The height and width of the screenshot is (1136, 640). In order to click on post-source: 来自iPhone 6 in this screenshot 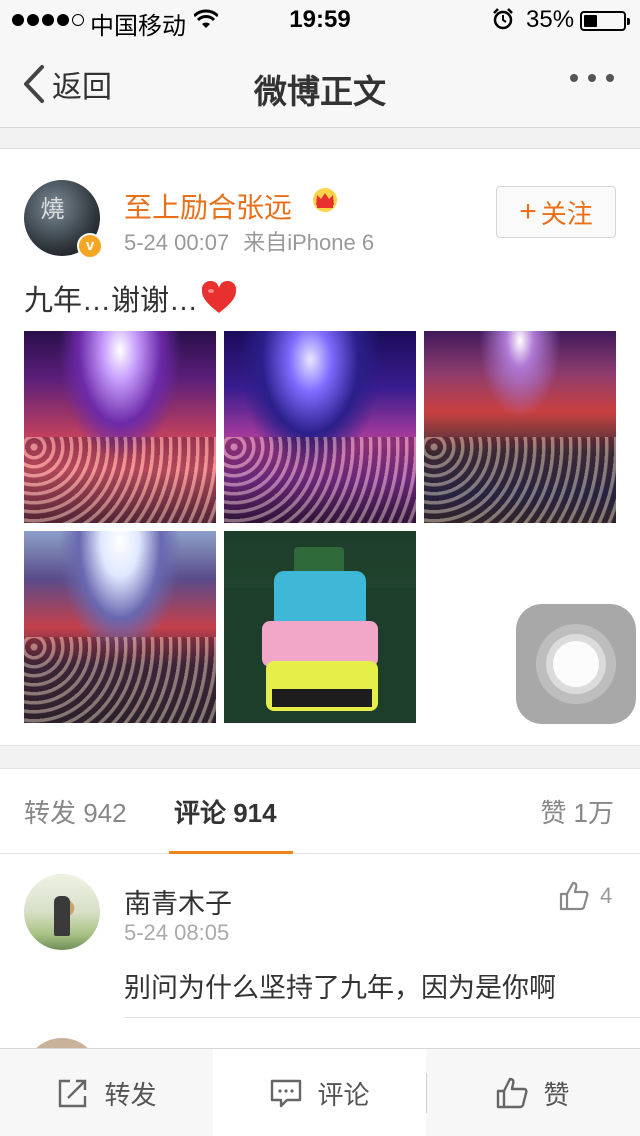, I will do `click(309, 242)`.